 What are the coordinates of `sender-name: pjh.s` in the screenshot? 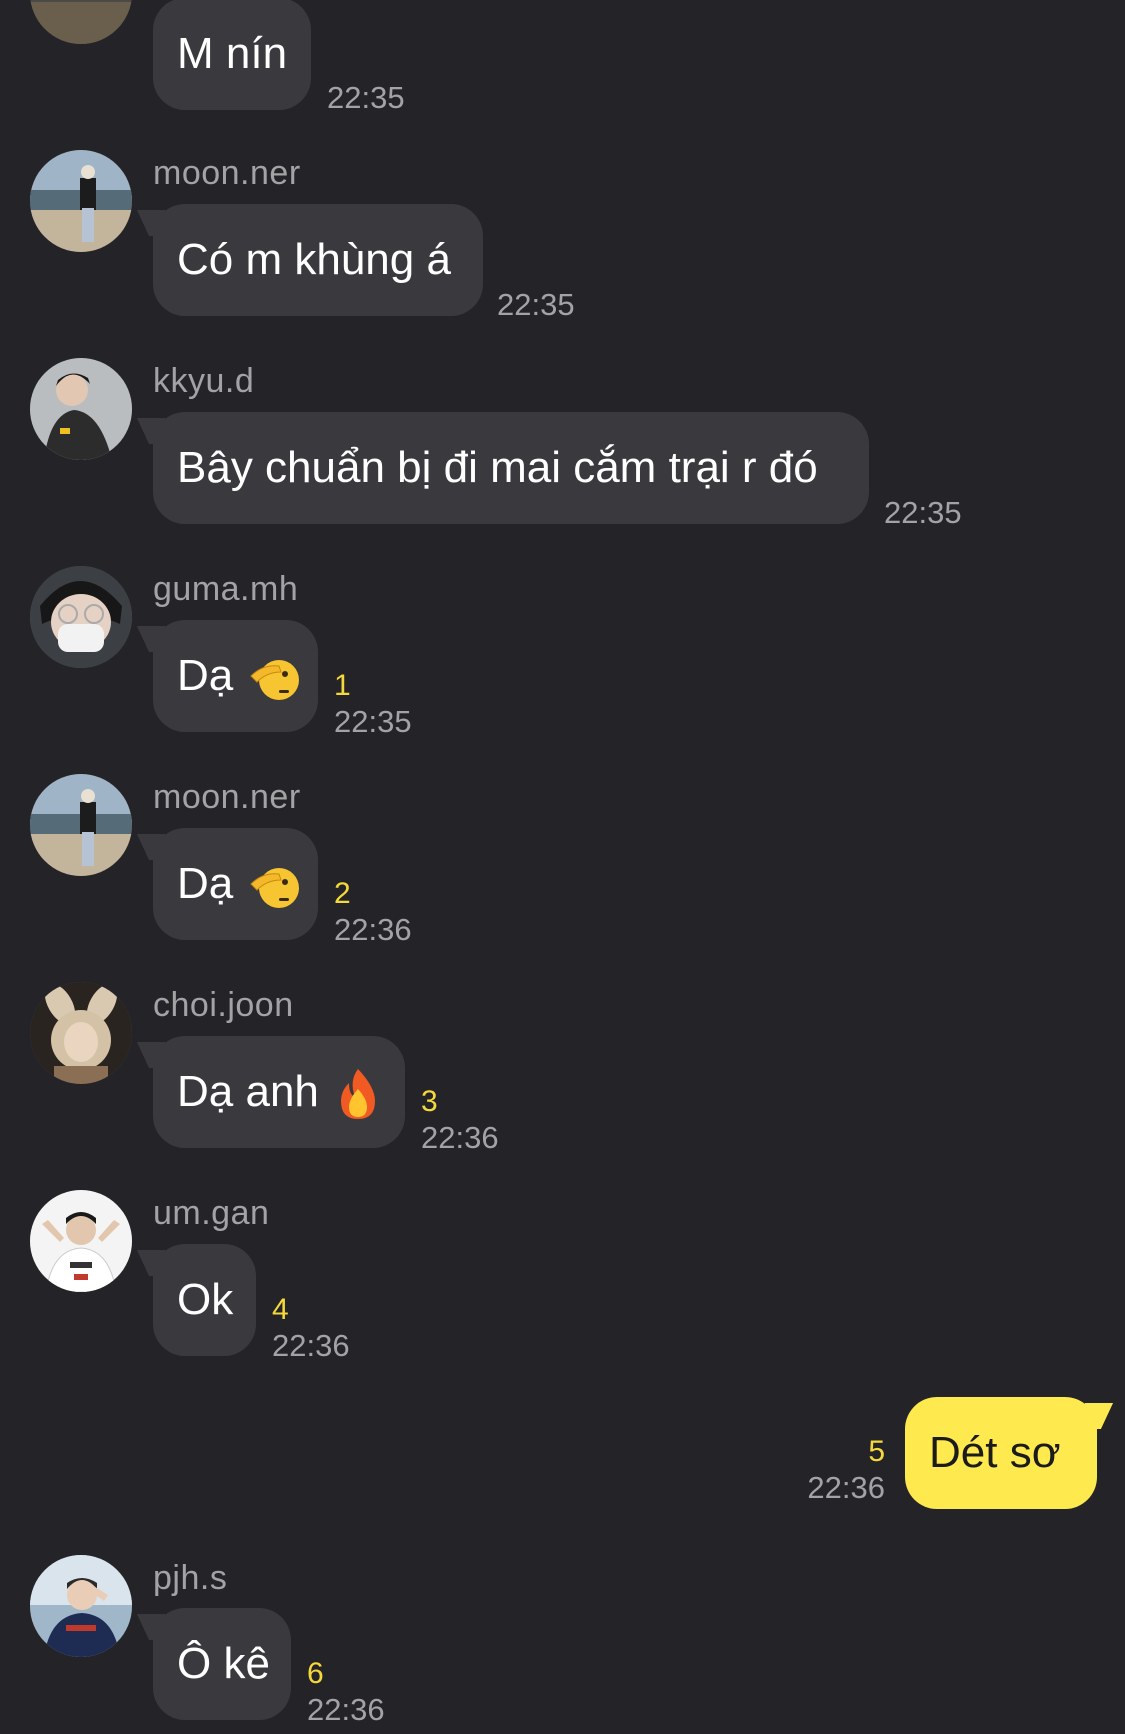 It's located at (190, 1578).